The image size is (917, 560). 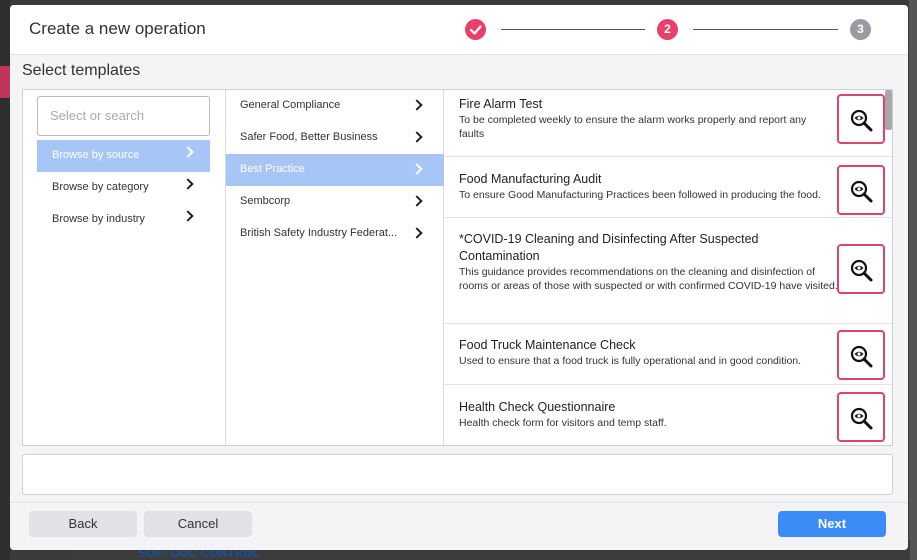 What do you see at coordinates (913, 280) in the screenshot?
I see `background-app-right` at bounding box center [913, 280].